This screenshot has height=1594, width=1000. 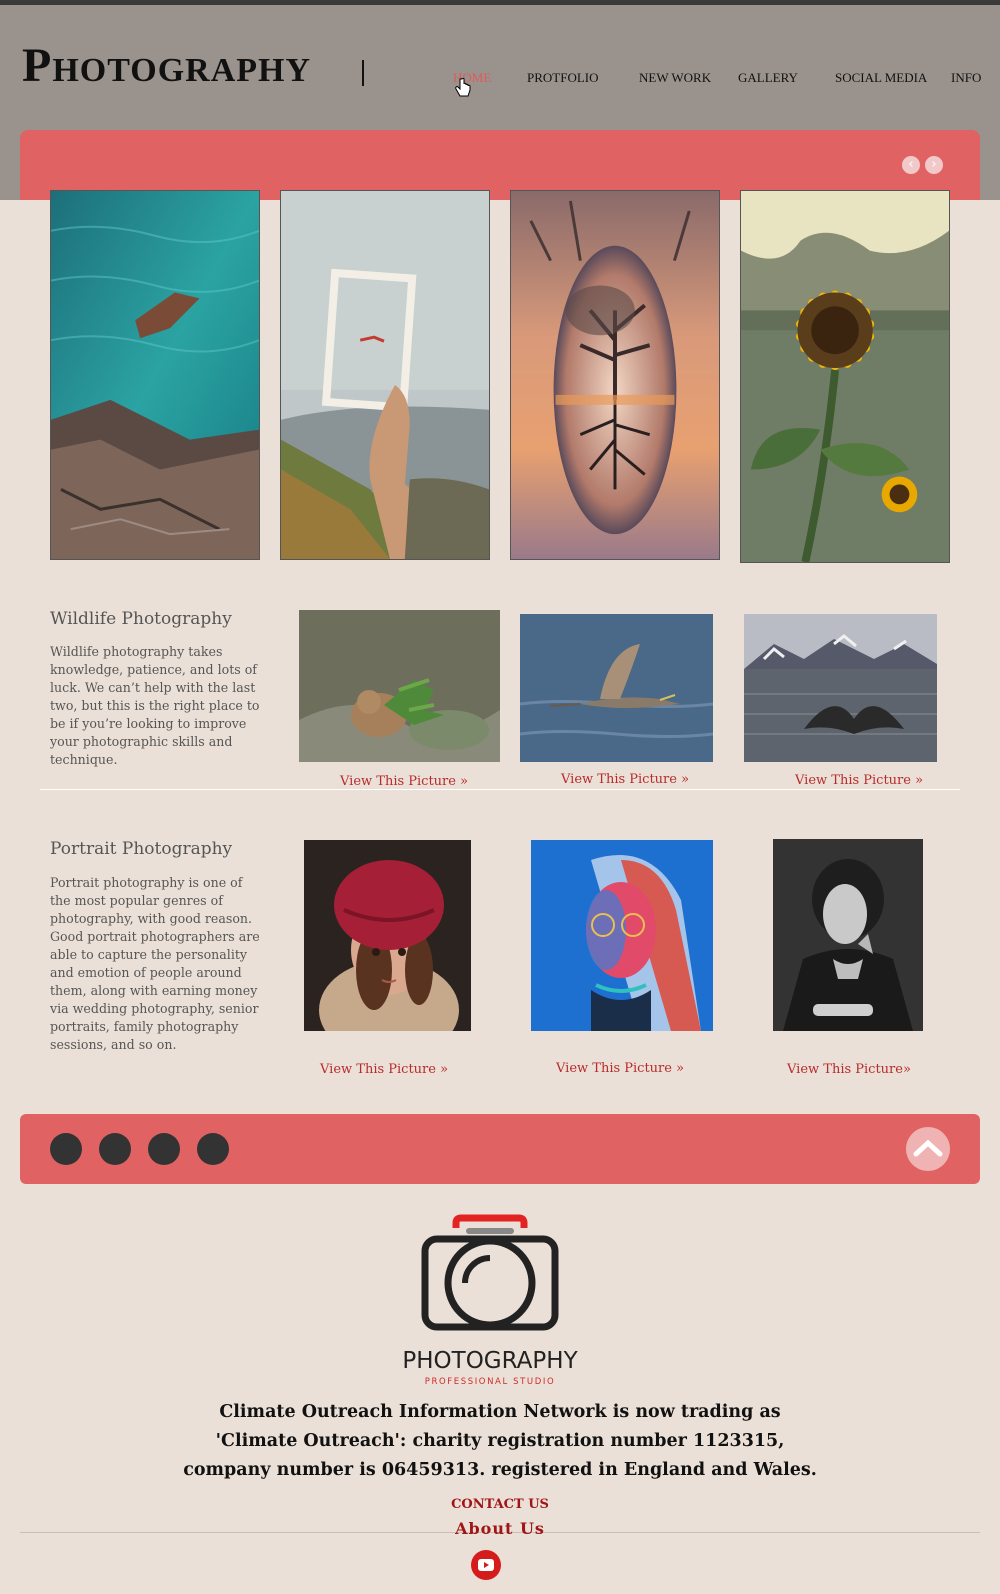 What do you see at coordinates (615, 375) in the screenshot?
I see `crystal-ball-tree-photo` at bounding box center [615, 375].